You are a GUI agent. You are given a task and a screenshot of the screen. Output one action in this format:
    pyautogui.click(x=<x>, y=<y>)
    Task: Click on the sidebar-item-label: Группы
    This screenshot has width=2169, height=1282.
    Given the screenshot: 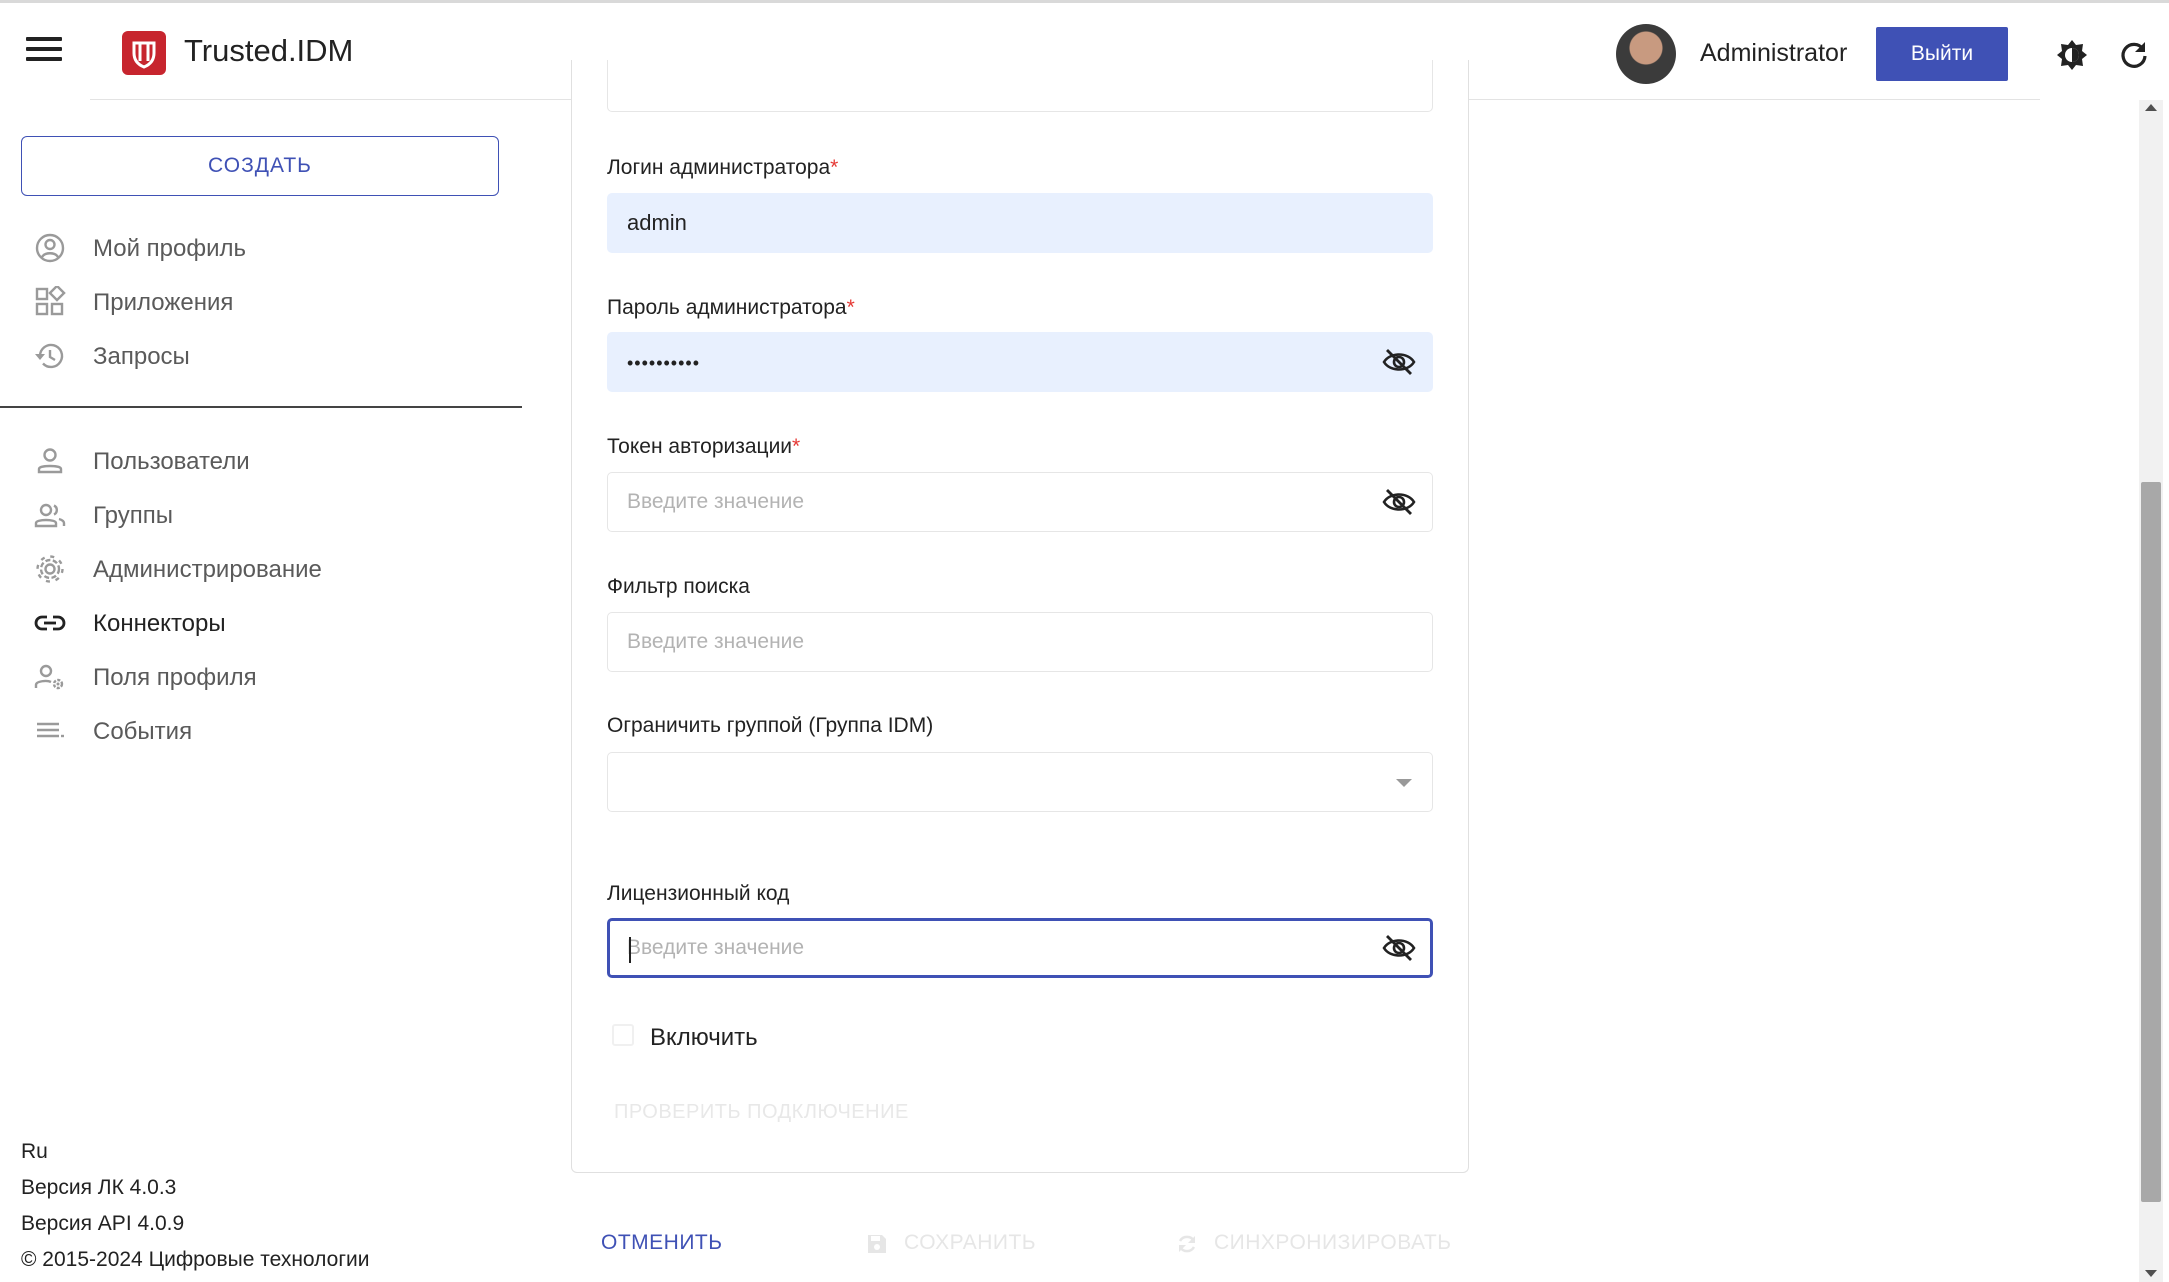 What is the action you would take?
    pyautogui.click(x=133, y=515)
    